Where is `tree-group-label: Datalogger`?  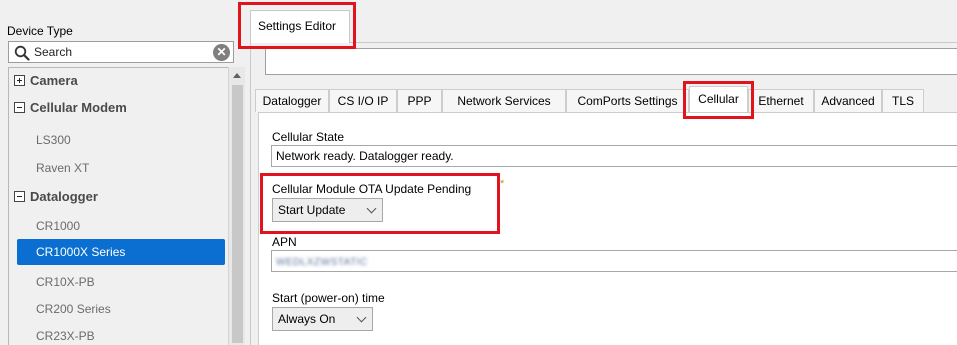
tree-group-label: Datalogger is located at coordinates (64, 196).